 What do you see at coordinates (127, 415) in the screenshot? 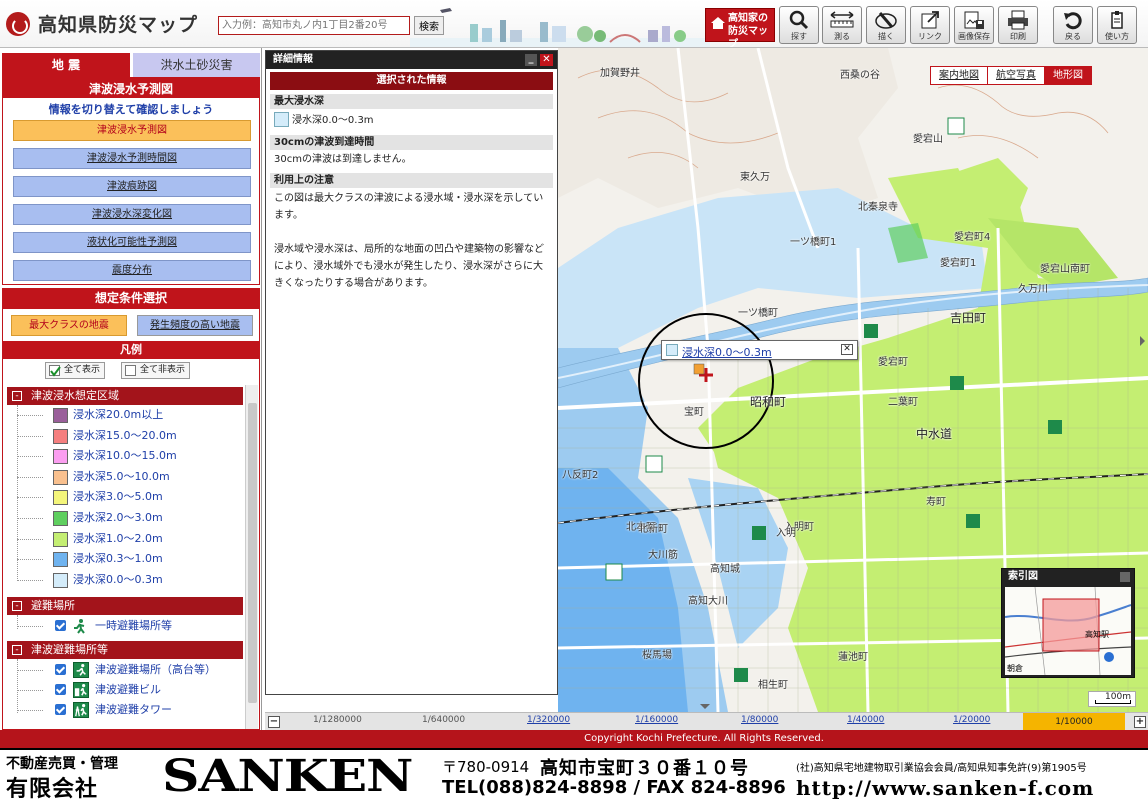
I see `legend-item-depth: 浸水深20.0m以上` at bounding box center [127, 415].